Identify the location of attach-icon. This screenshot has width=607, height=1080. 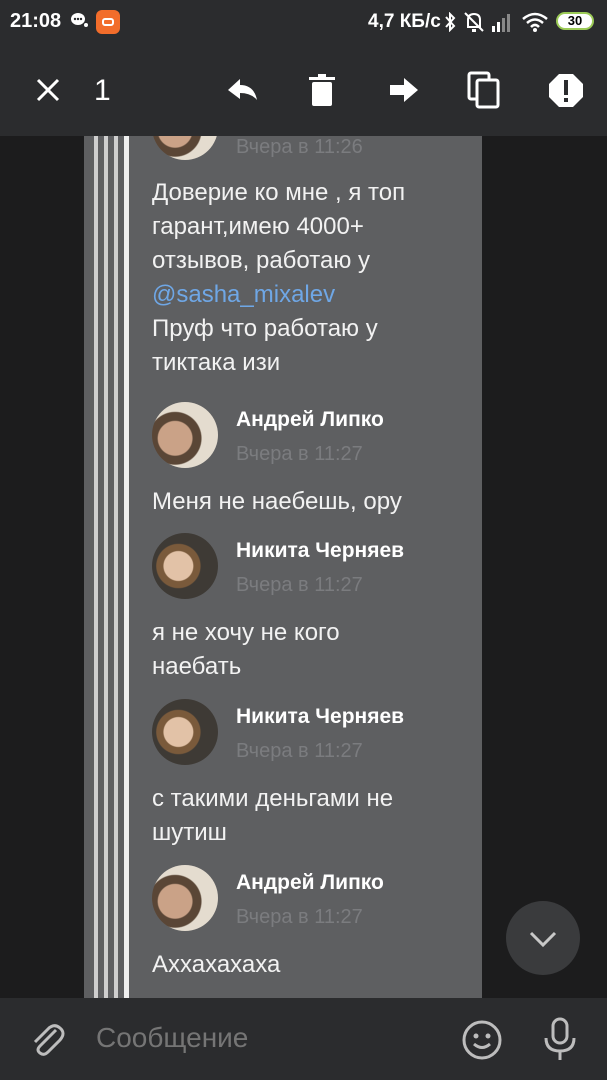
(47, 1040).